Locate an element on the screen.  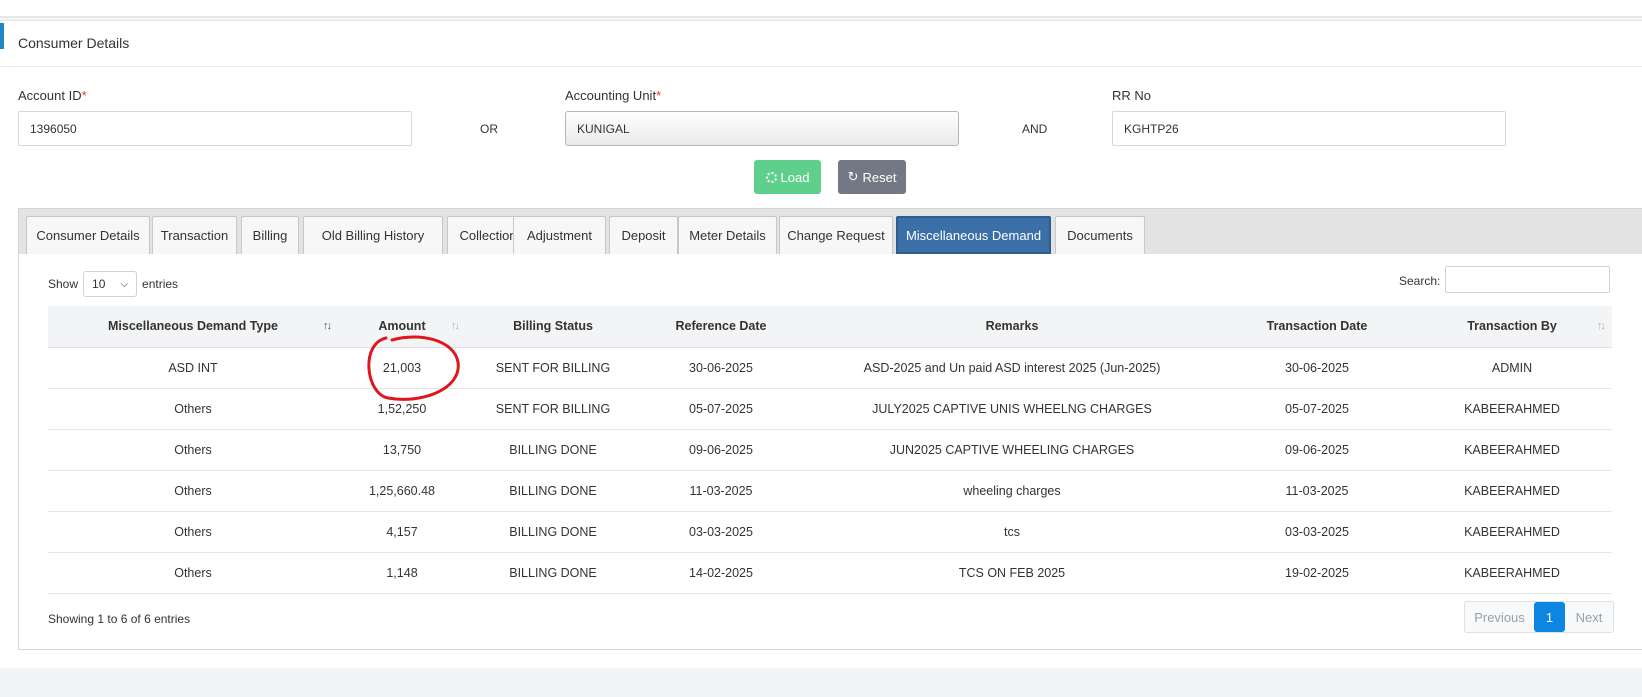
spinner-icon is located at coordinates (771, 177).